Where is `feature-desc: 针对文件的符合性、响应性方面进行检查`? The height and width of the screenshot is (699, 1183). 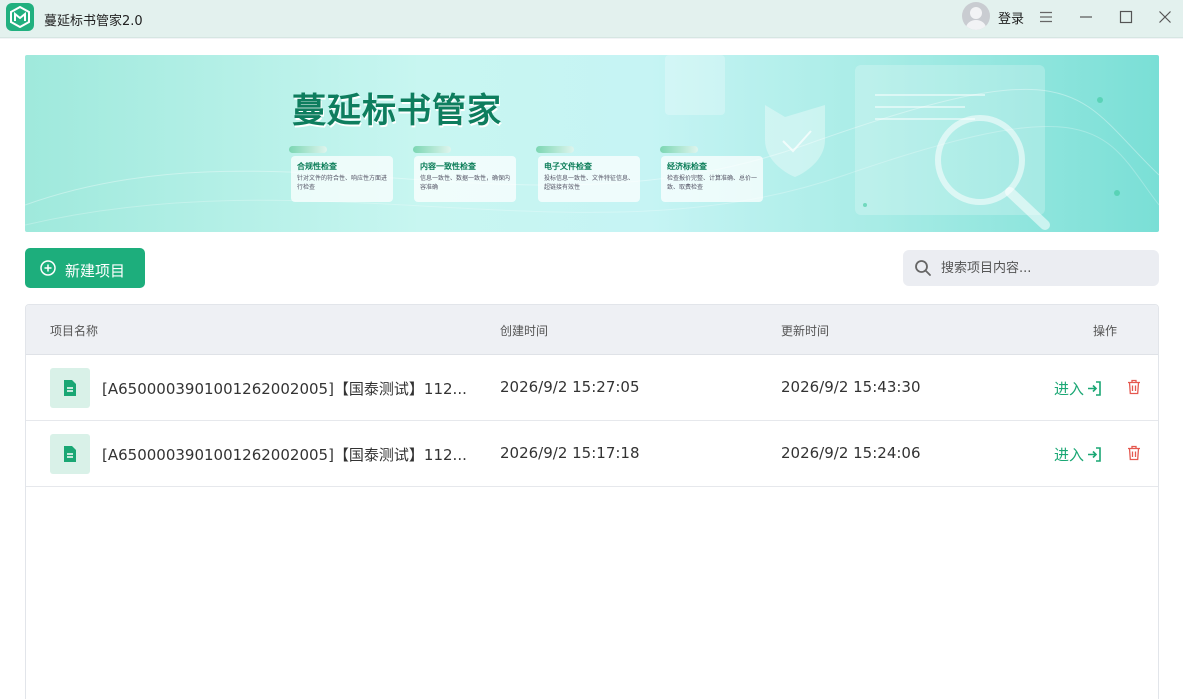
feature-desc: 针对文件的符合性、响应性方面进行检查 is located at coordinates (342, 183).